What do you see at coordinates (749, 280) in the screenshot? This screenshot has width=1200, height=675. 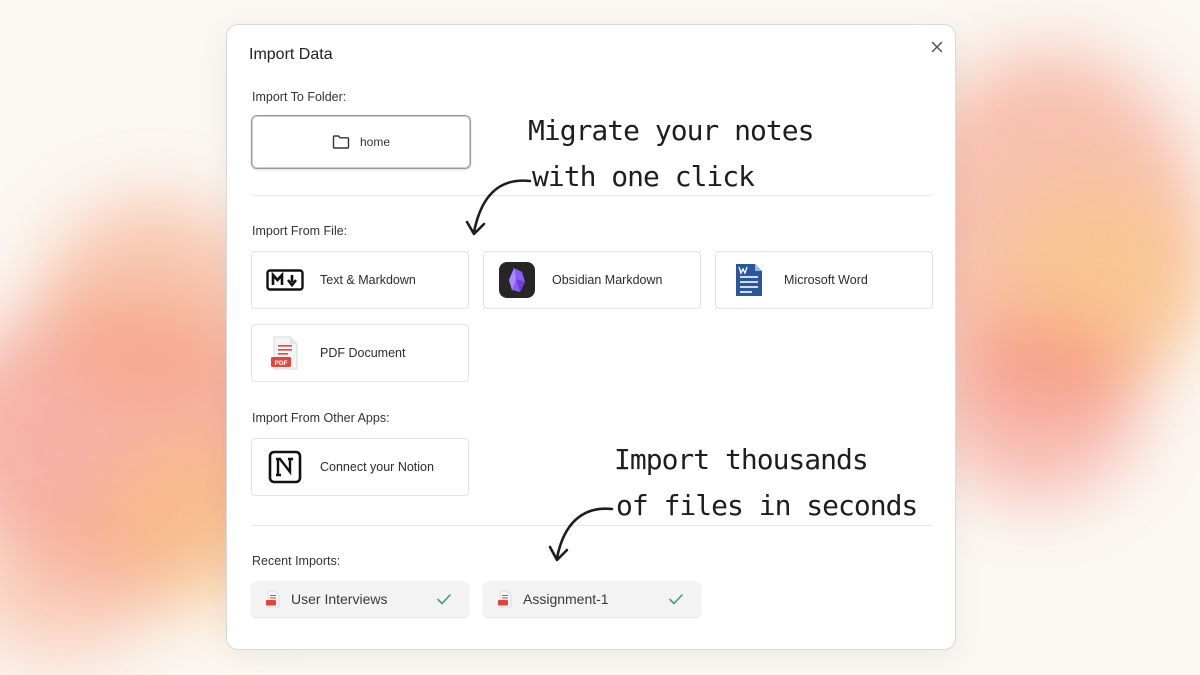 I see `word-icon` at bounding box center [749, 280].